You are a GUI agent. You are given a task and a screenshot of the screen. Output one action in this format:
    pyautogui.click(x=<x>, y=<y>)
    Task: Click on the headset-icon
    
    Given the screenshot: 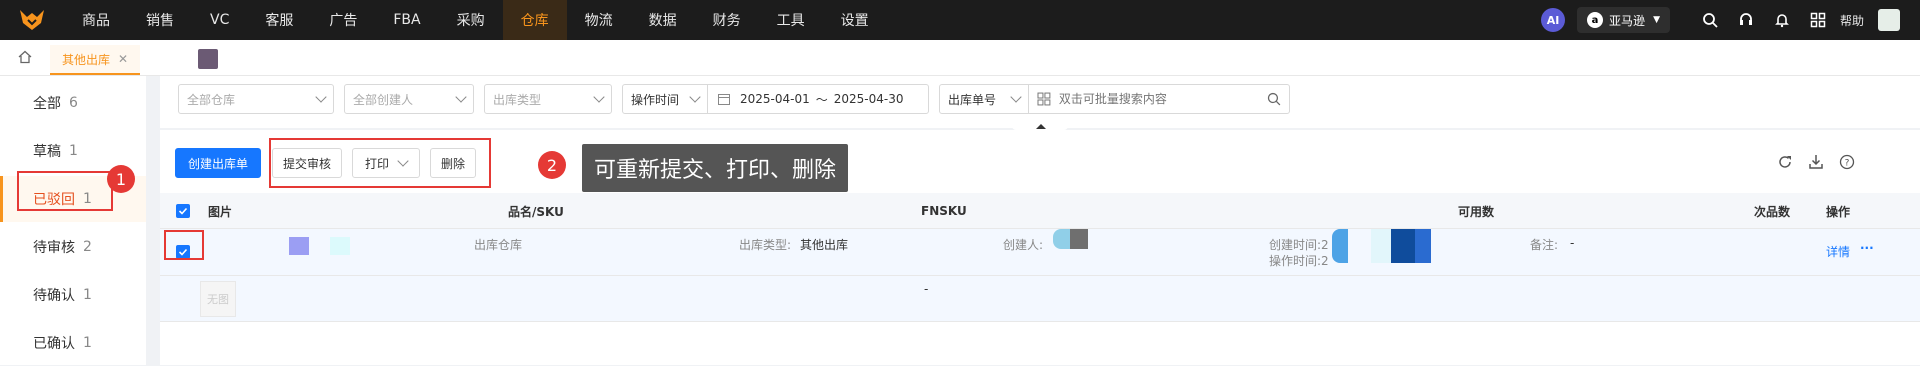 What is the action you would take?
    pyautogui.click(x=1746, y=20)
    